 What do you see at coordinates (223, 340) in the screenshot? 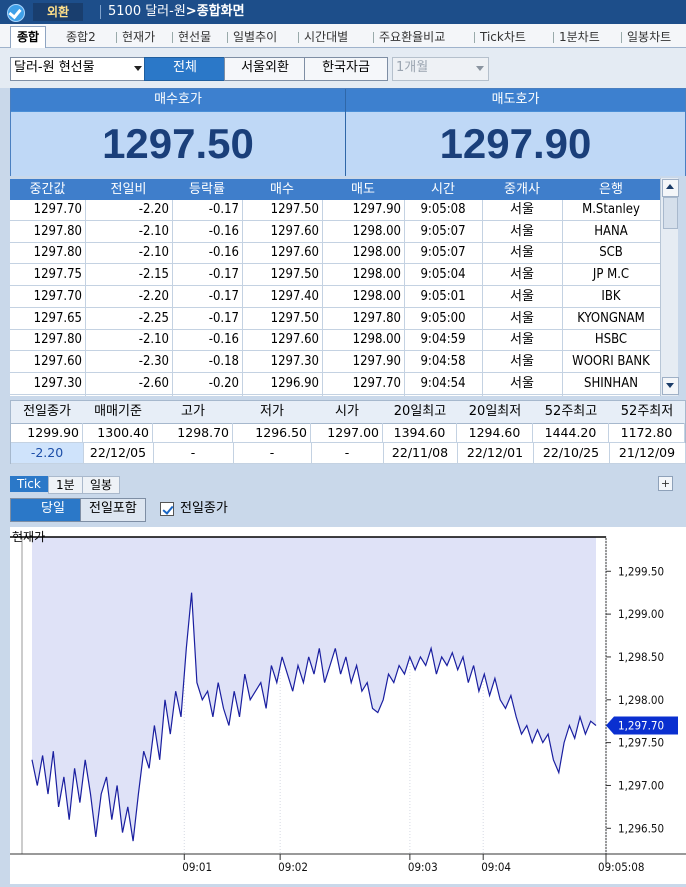
I see `cell-change-rate: -0.16` at bounding box center [223, 340].